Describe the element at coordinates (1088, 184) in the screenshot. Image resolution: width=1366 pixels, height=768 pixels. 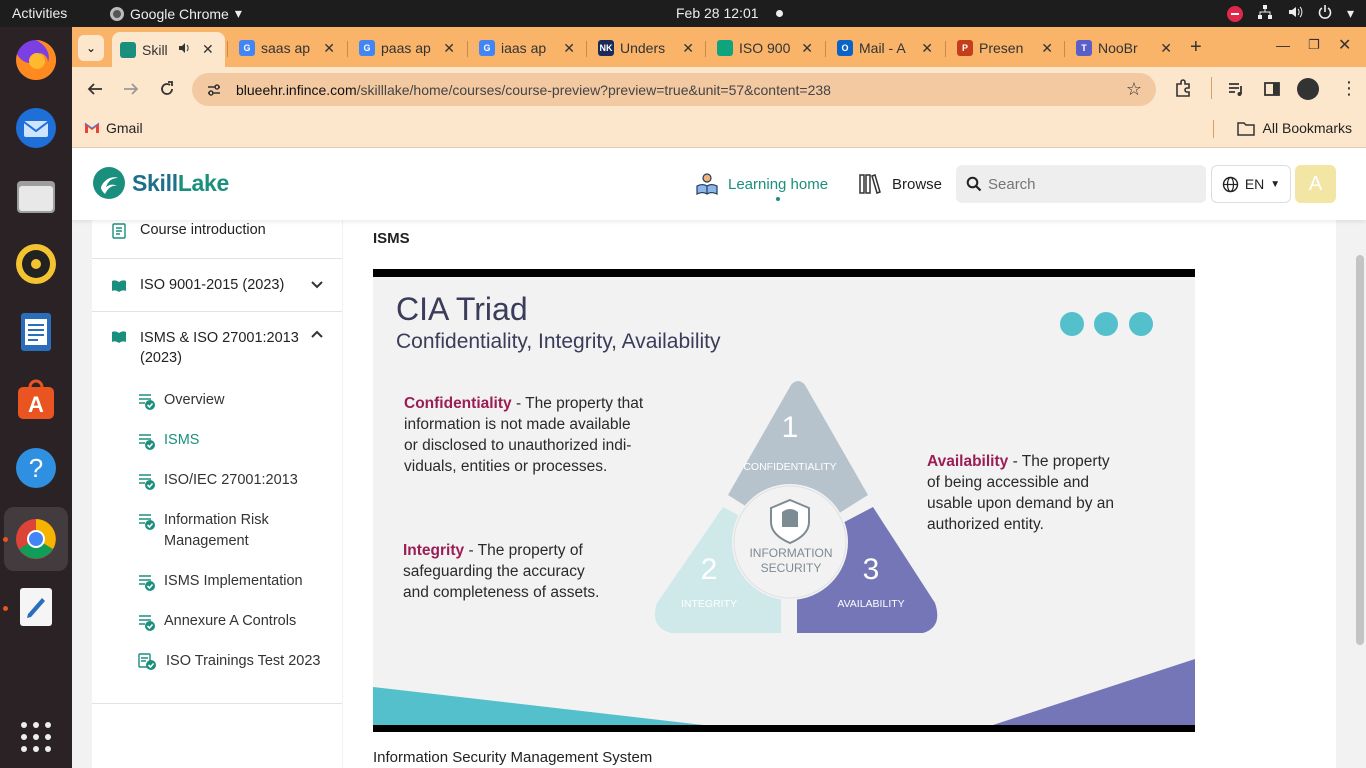
I see `search-input` at that location.